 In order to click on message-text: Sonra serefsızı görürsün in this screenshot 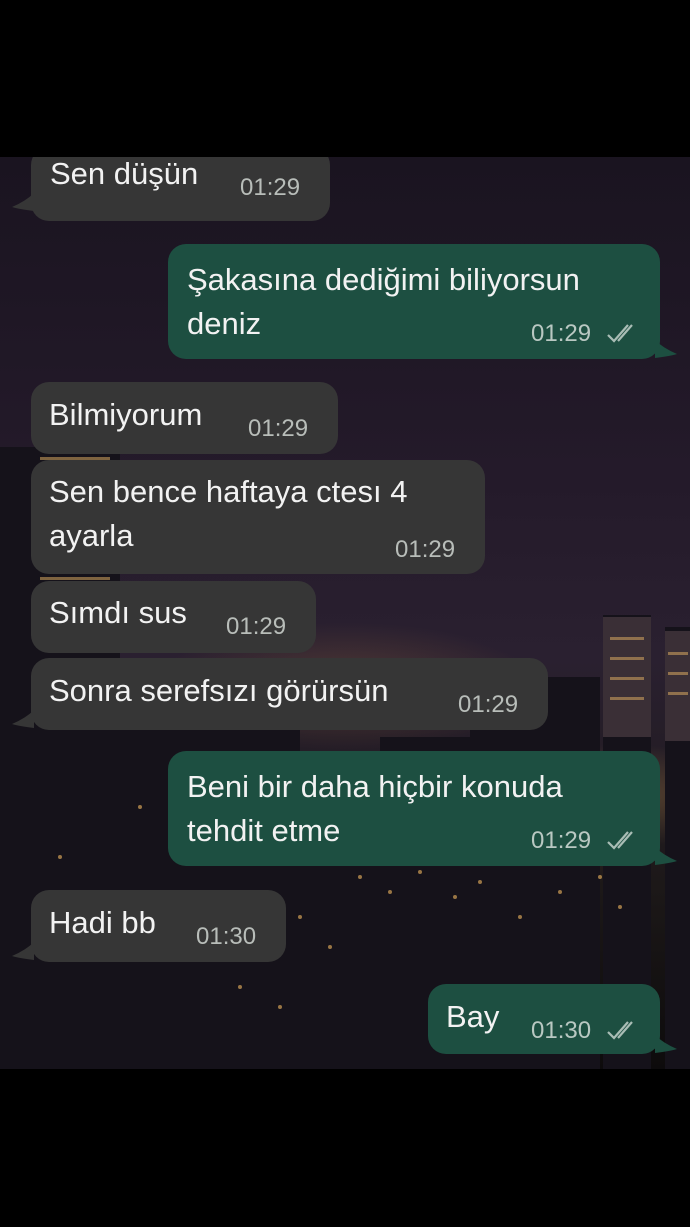, I will do `click(219, 690)`.